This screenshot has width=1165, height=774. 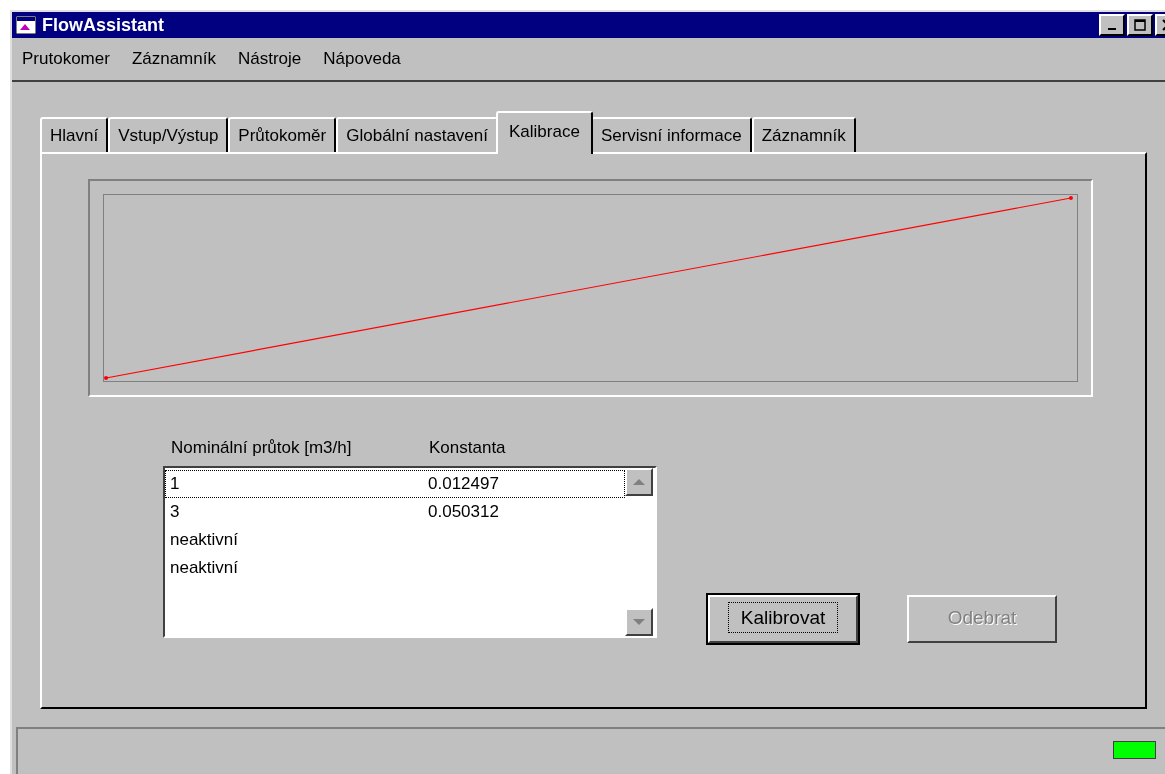 I want to click on tab: Vstup/Výstup, so click(x=168, y=135).